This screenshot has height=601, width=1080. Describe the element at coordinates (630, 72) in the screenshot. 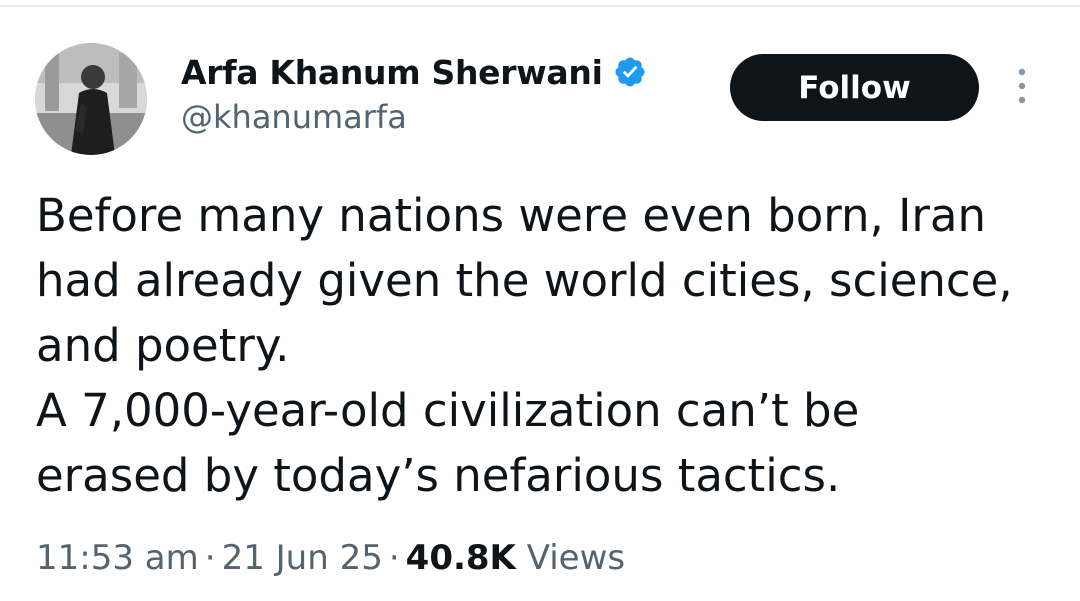

I see `verified-badge-icon` at that location.